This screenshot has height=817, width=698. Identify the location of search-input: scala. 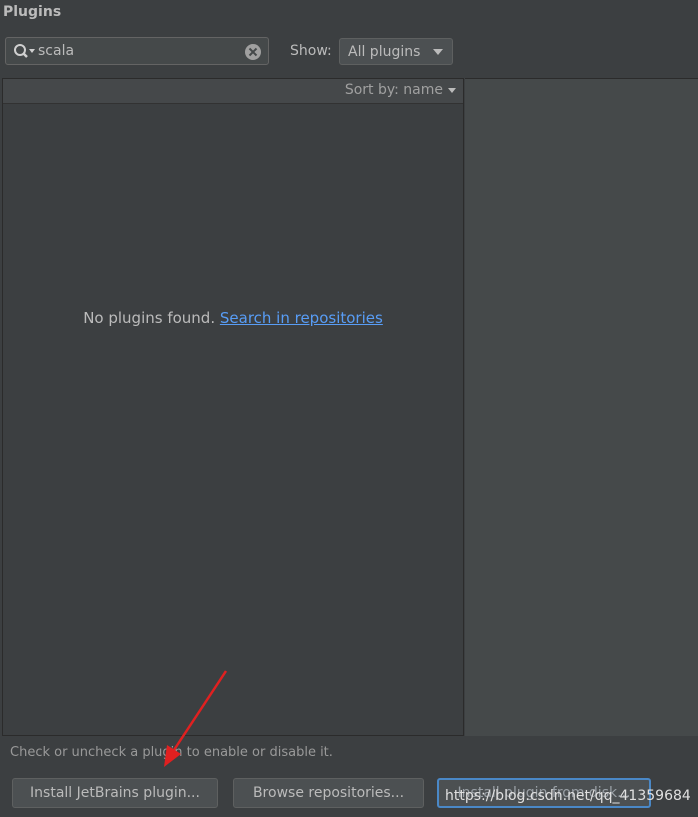
(56, 51).